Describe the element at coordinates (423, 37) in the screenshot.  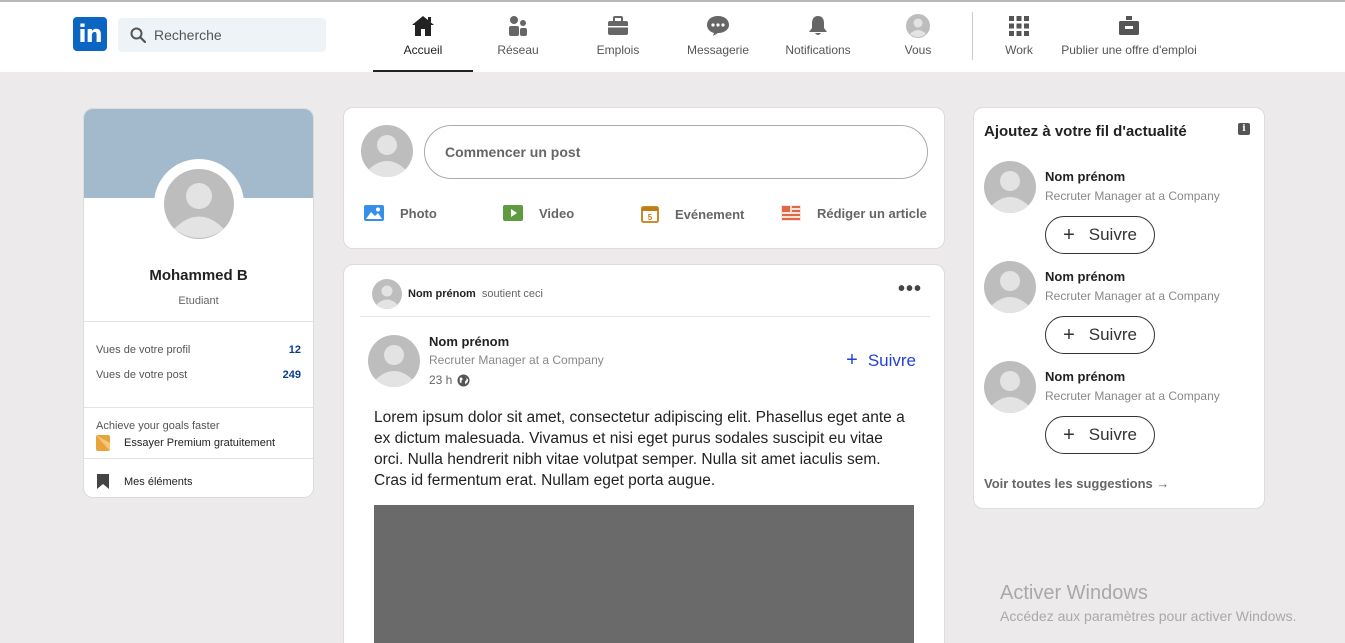
I see `nav-home: Accueil` at that location.